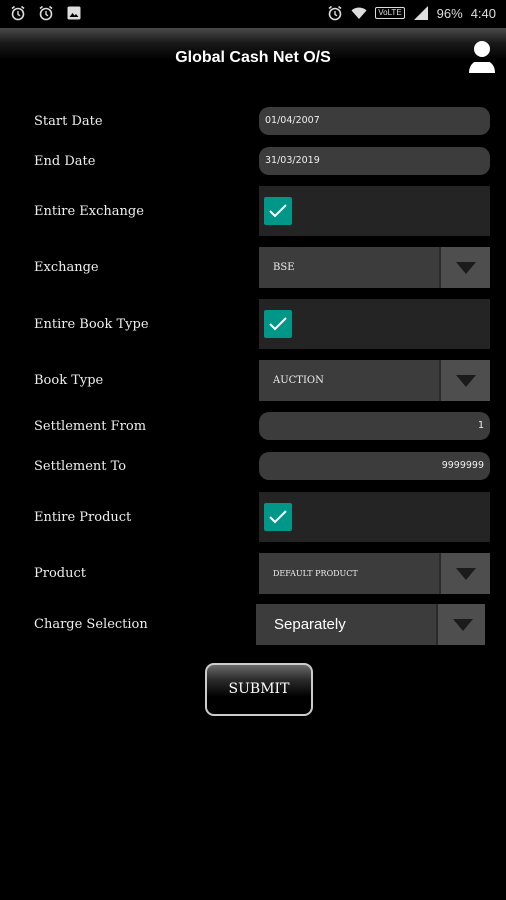  What do you see at coordinates (310, 624) in the screenshot?
I see `charge-selection-value: Separately` at bounding box center [310, 624].